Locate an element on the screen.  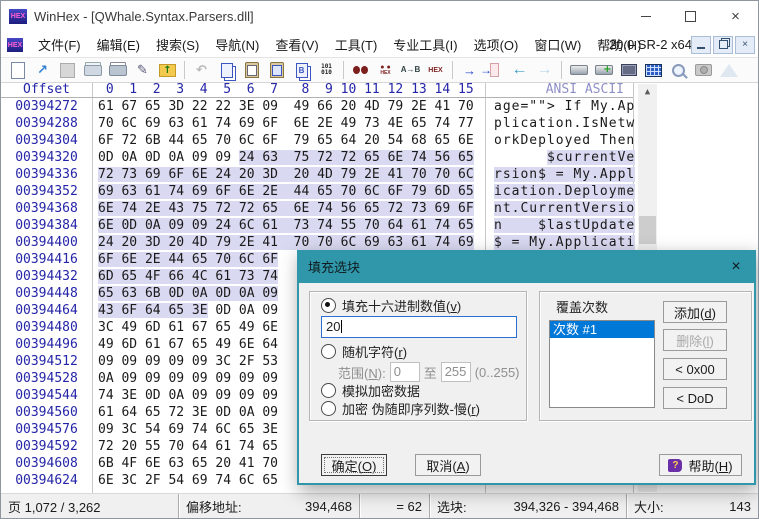
new-file-icon is located at coordinates (17, 70).